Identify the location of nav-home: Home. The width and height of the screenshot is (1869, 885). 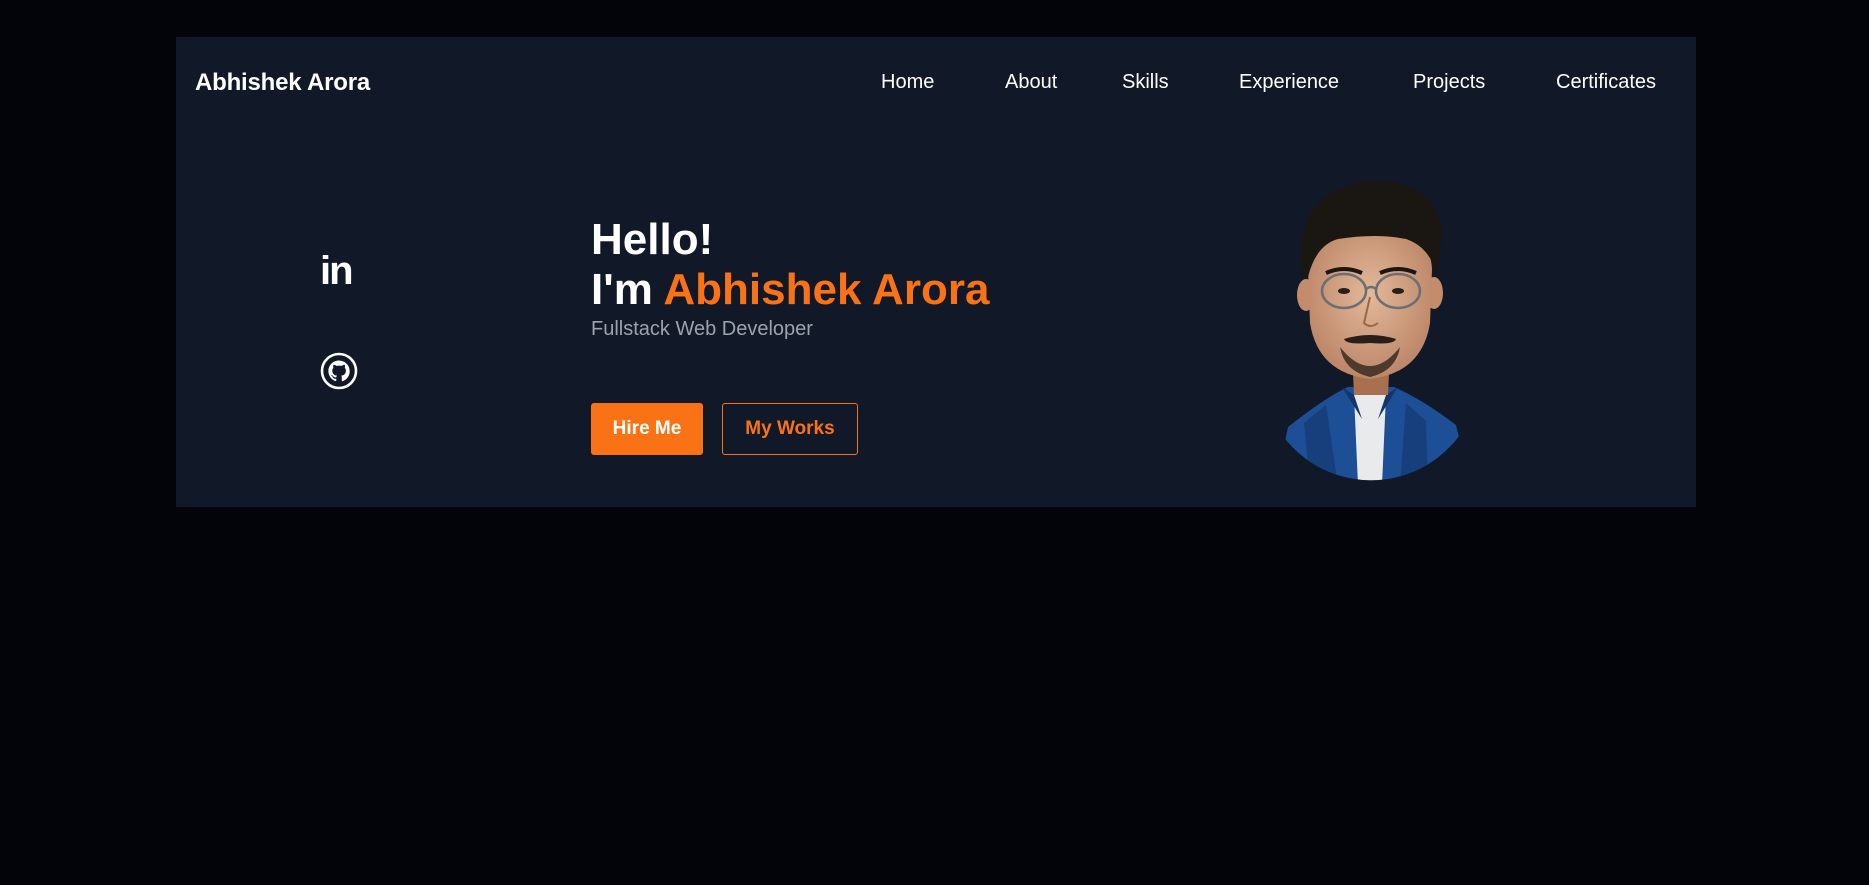
(907, 82).